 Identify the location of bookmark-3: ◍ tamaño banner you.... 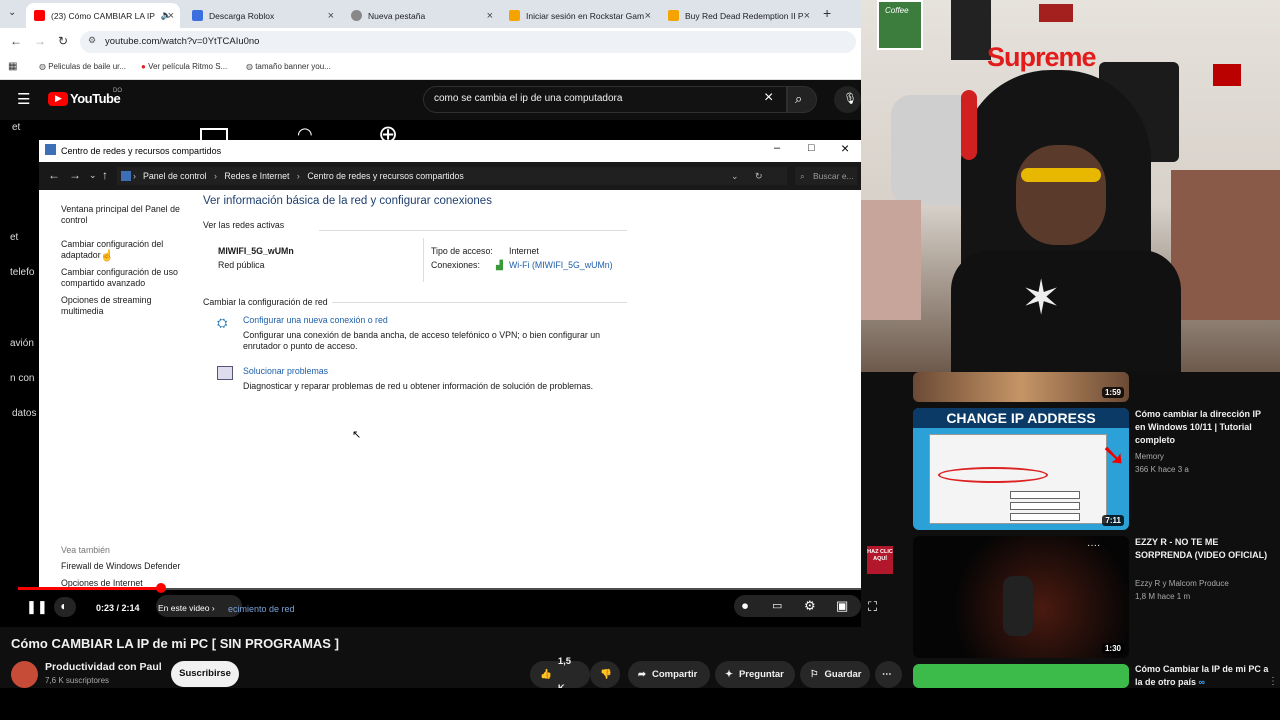
(288, 66).